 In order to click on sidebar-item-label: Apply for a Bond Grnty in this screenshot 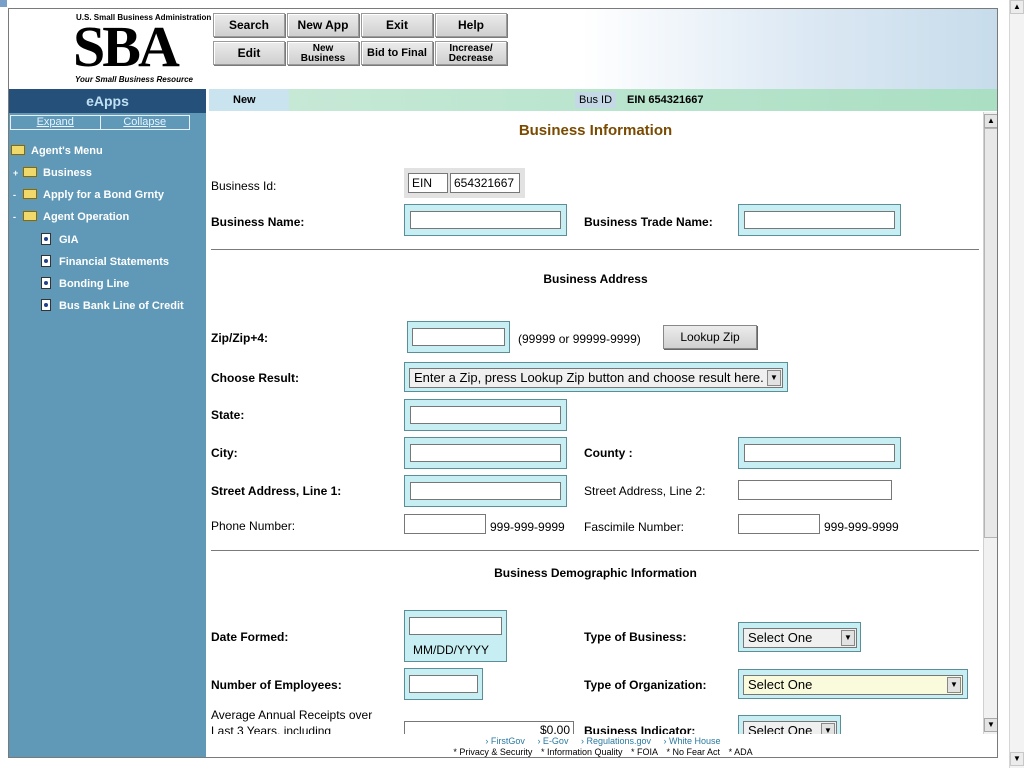, I will do `click(103, 195)`.